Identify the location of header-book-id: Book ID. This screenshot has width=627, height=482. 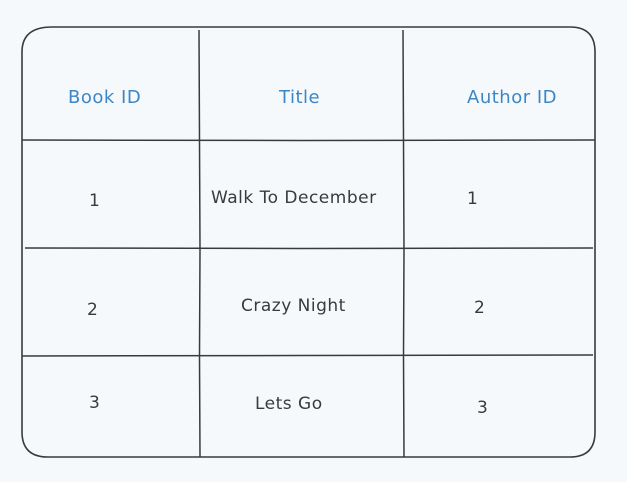
(105, 97).